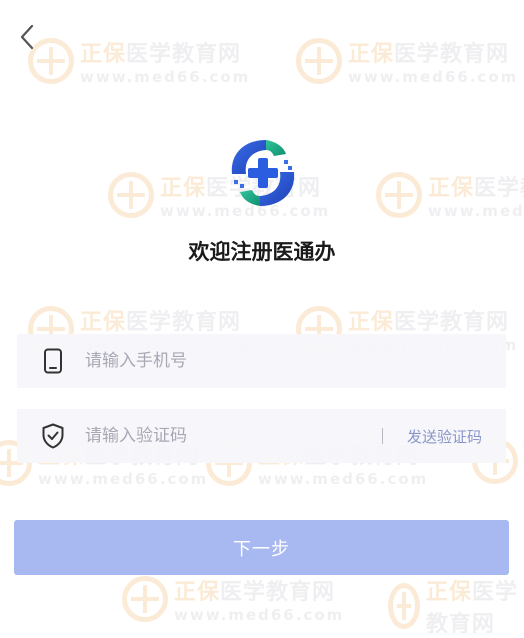 The image size is (524, 638). I want to click on chevron-left-icon, so click(27, 37).